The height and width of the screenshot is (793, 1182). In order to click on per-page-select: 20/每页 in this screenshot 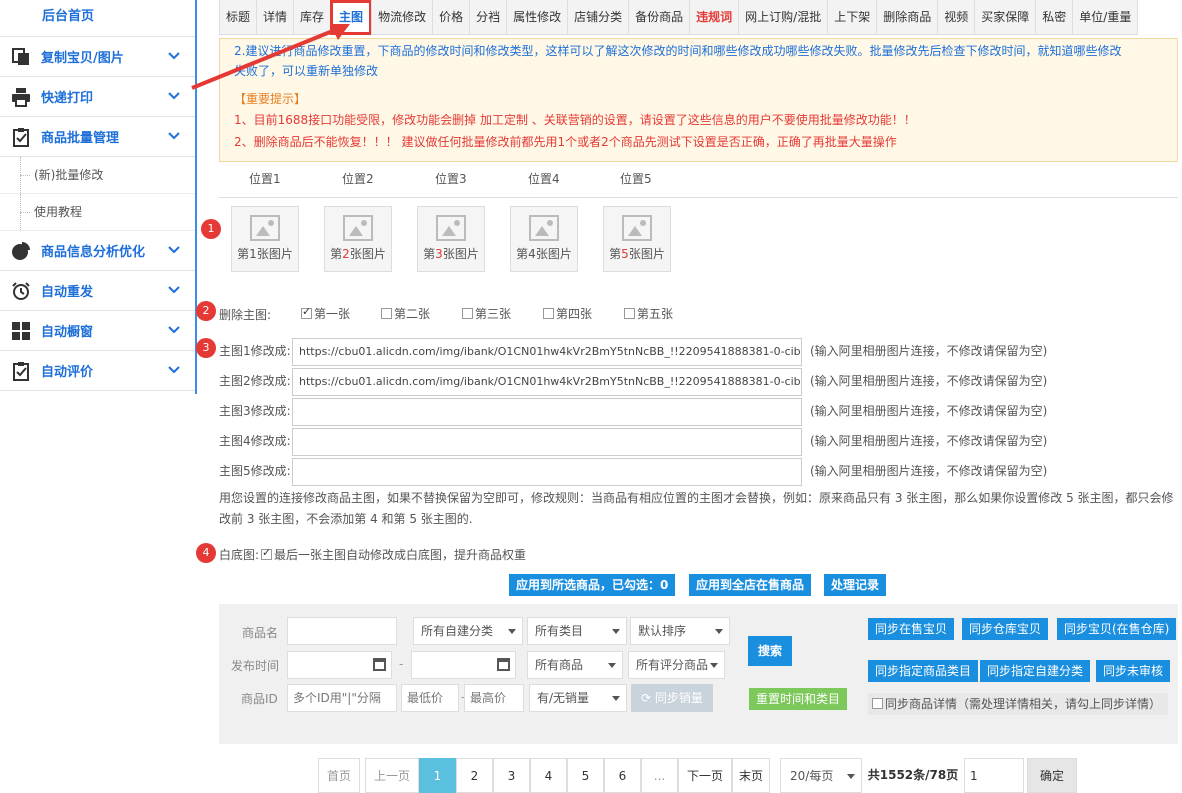, I will do `click(821, 775)`.